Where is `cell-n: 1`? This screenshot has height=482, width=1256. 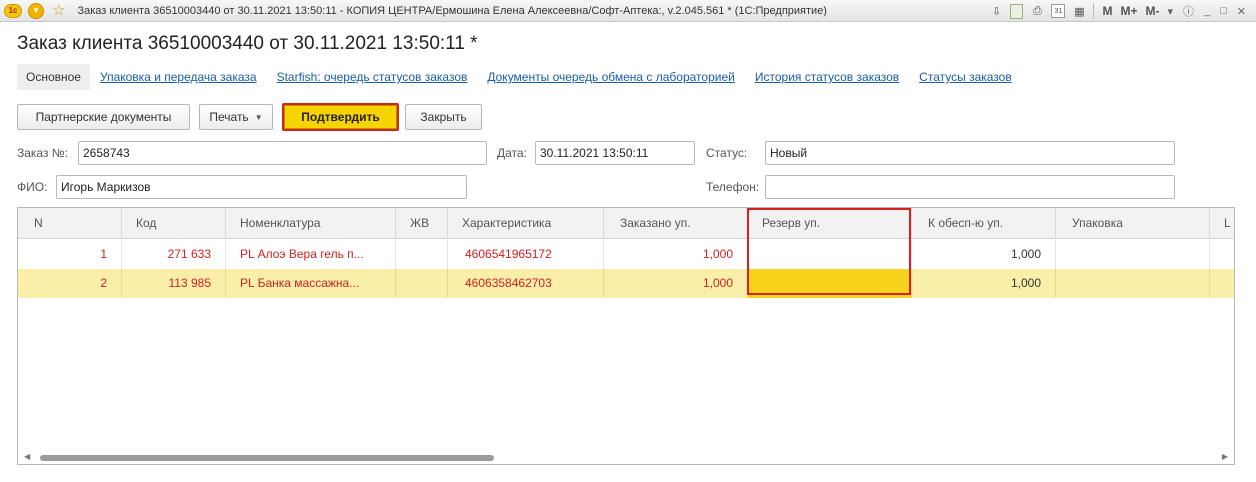 cell-n: 1 is located at coordinates (70, 254).